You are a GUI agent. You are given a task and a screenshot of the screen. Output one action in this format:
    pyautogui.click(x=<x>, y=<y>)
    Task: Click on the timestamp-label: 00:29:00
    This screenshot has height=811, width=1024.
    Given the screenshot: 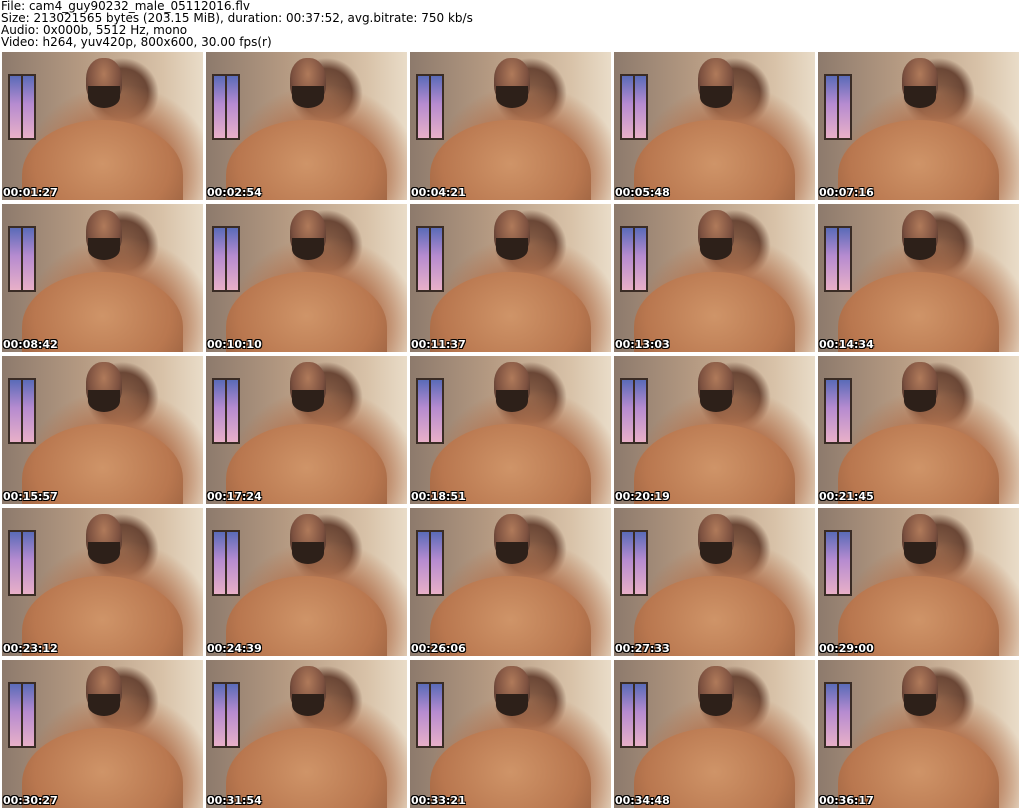 What is the action you would take?
    pyautogui.click(x=846, y=648)
    